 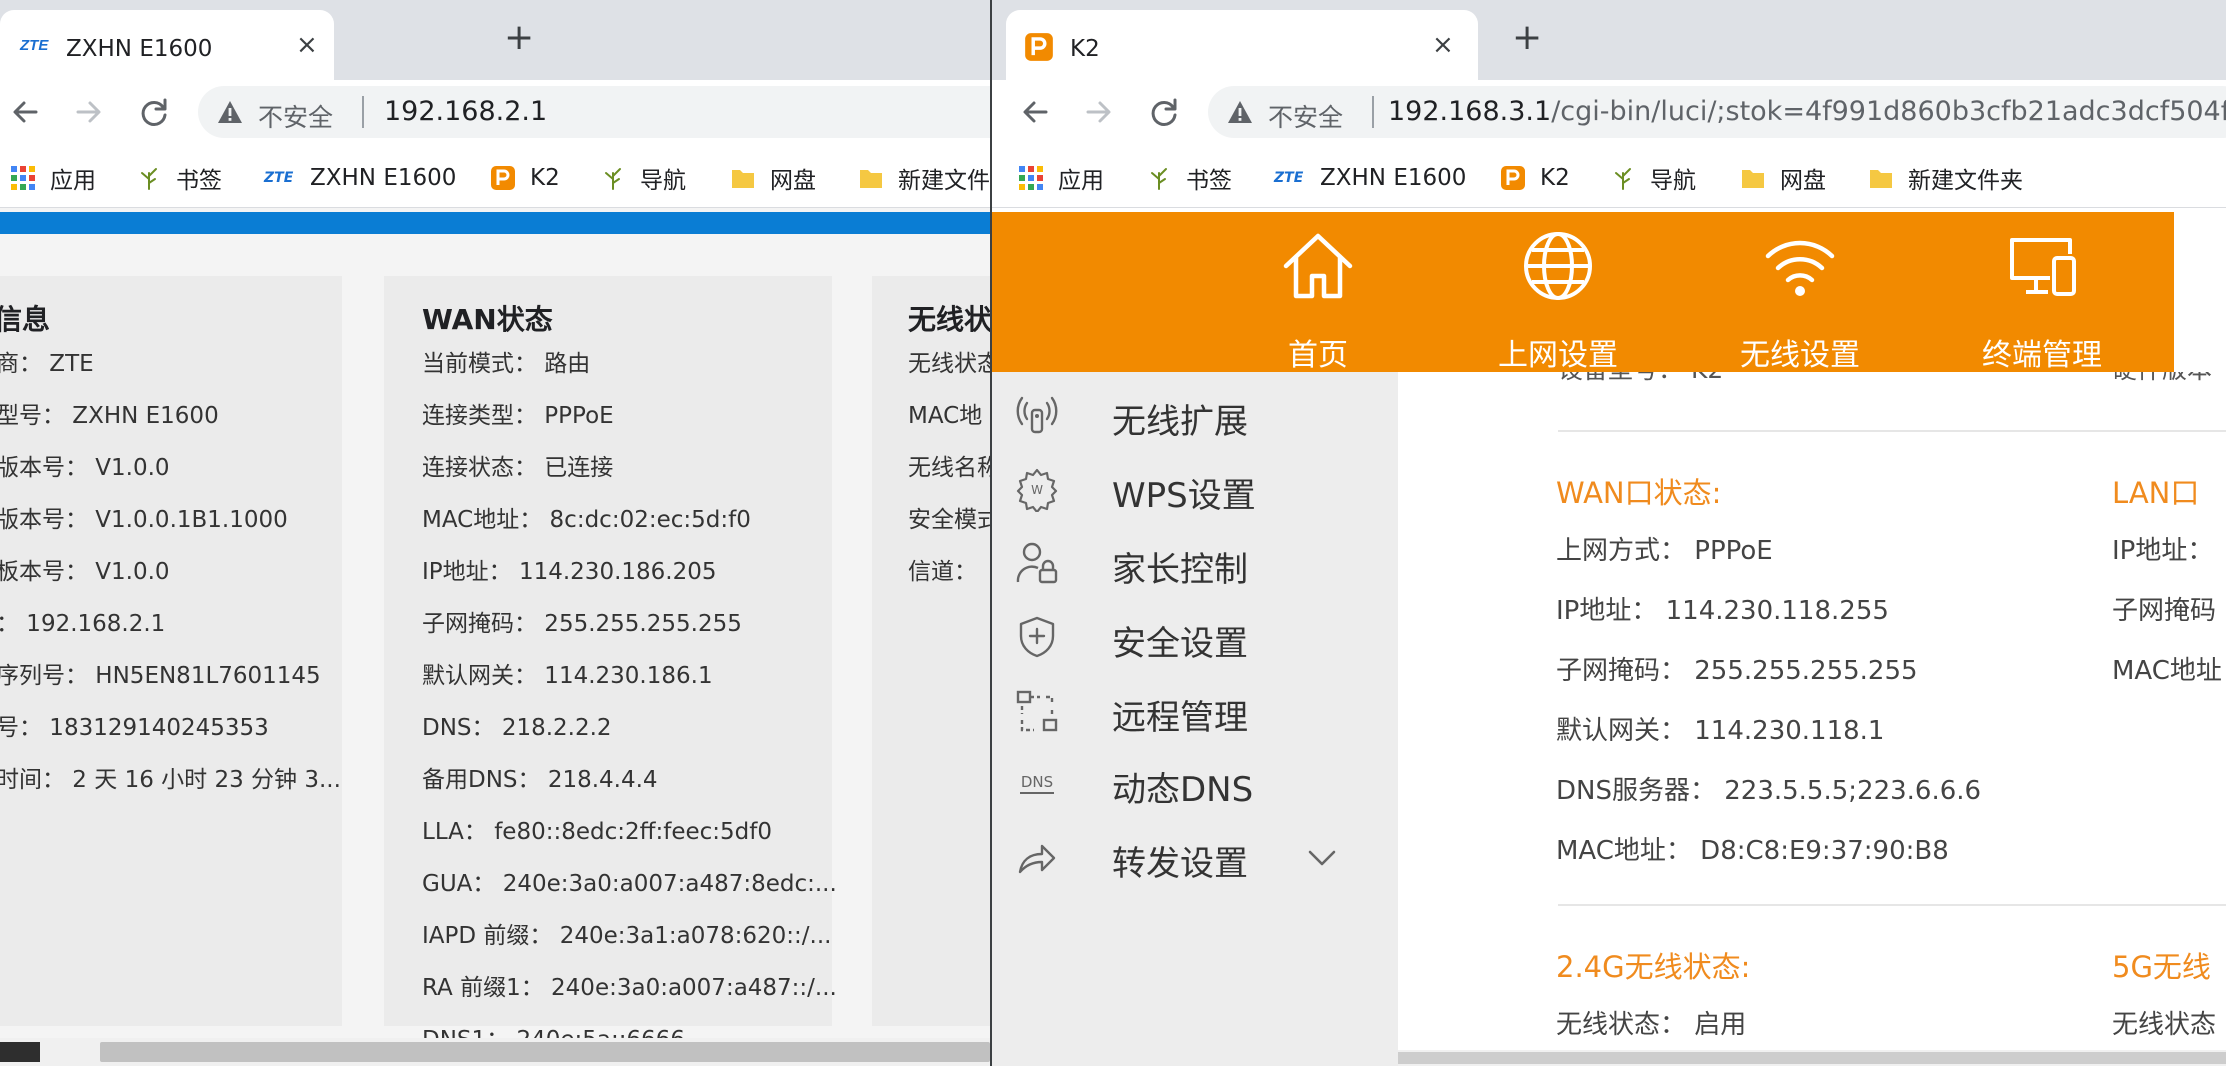 I want to click on wan-row: 当前模式： 路由, so click(x=506, y=364).